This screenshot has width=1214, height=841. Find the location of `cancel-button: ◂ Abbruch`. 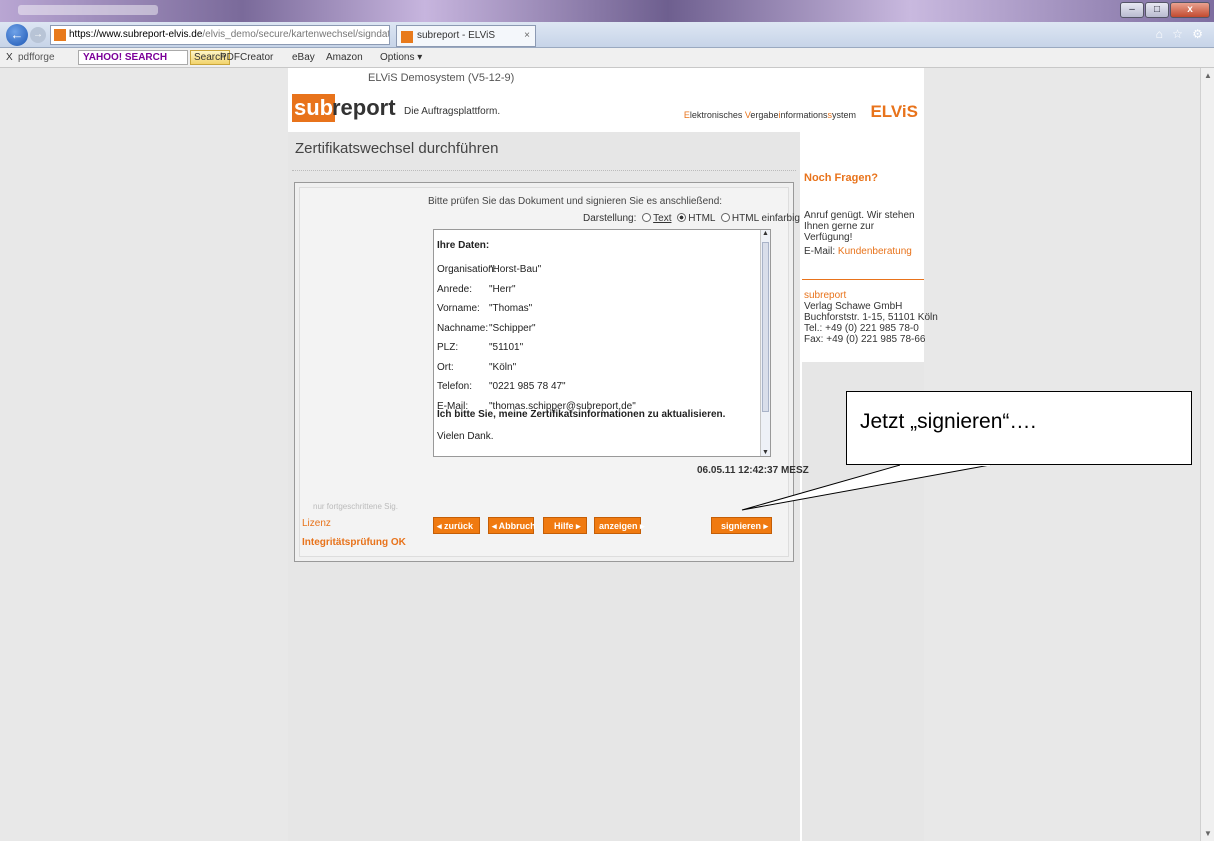

cancel-button: ◂ Abbruch is located at coordinates (512, 525).